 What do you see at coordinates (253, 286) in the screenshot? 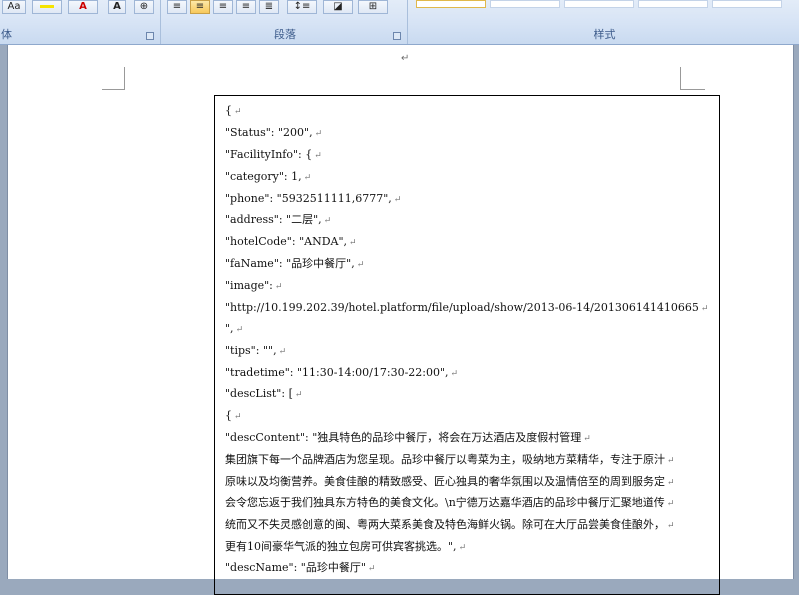
I see `document-line: "image": ↵` at bounding box center [253, 286].